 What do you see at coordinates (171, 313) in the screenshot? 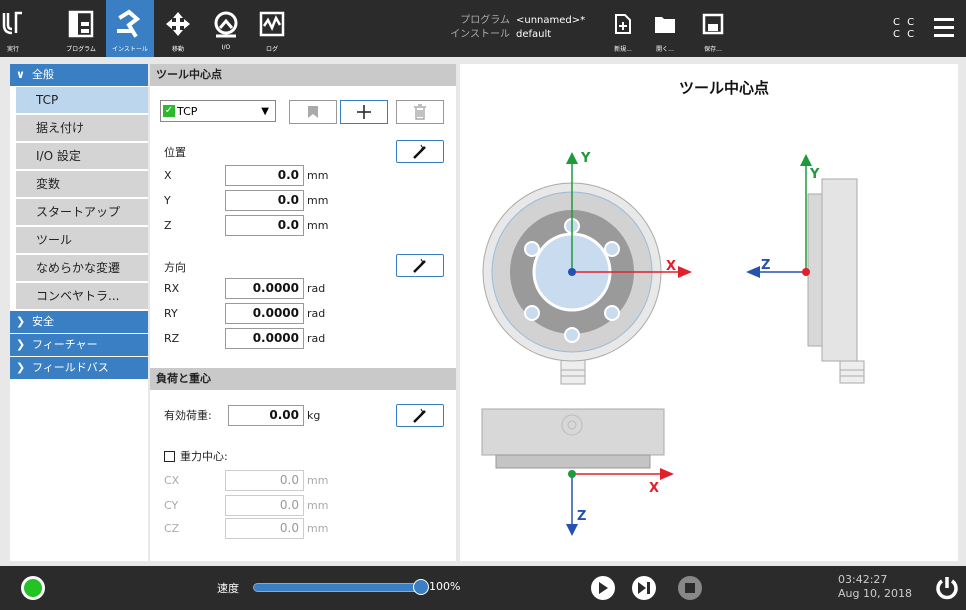
I see `ry-label: RY` at bounding box center [171, 313].